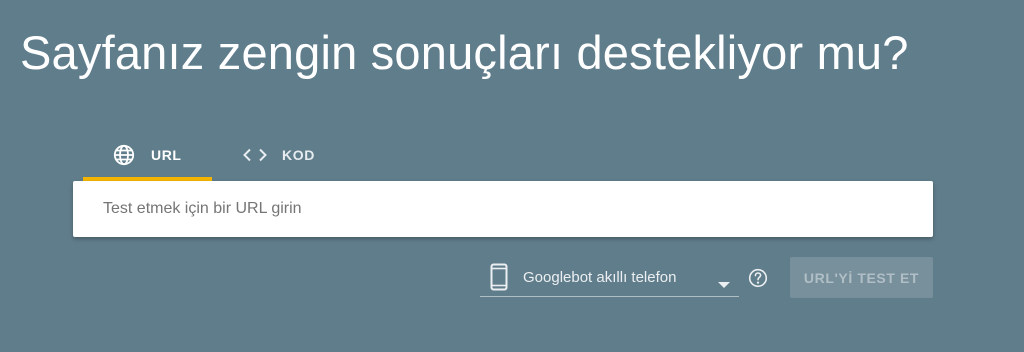 This screenshot has width=1024, height=352. I want to click on input-mode-tabs: URL KOD, so click(212, 154).